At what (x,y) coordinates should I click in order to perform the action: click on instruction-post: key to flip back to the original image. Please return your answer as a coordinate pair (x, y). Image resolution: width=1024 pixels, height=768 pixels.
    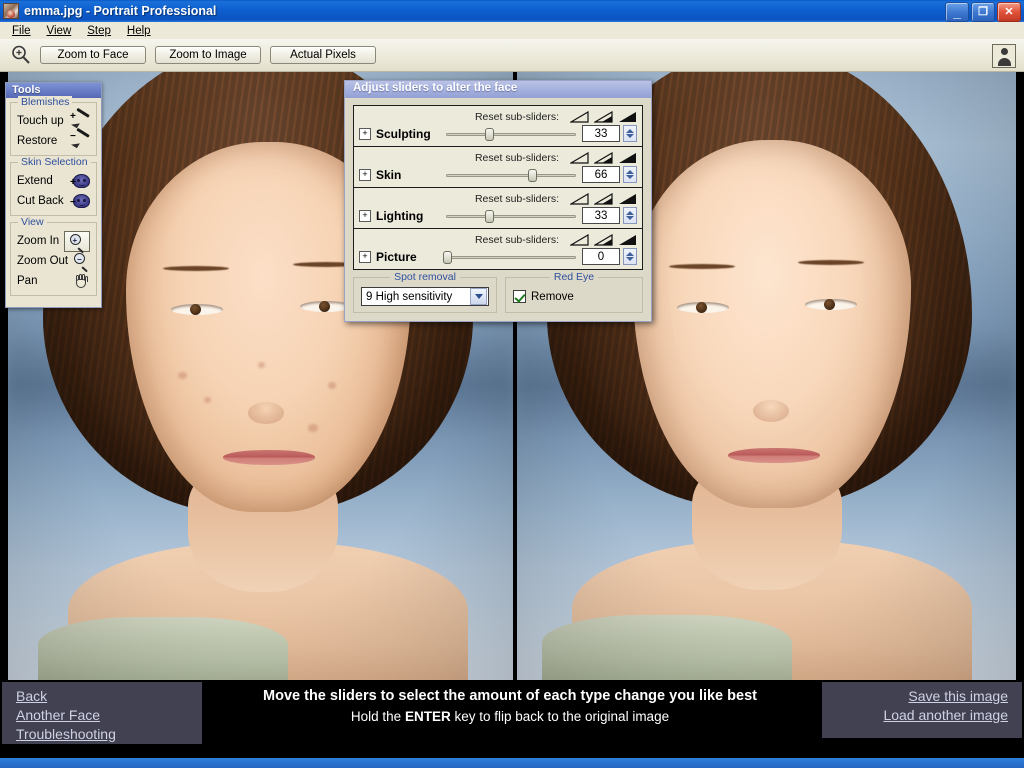
    Looking at the image, I should click on (560, 716).